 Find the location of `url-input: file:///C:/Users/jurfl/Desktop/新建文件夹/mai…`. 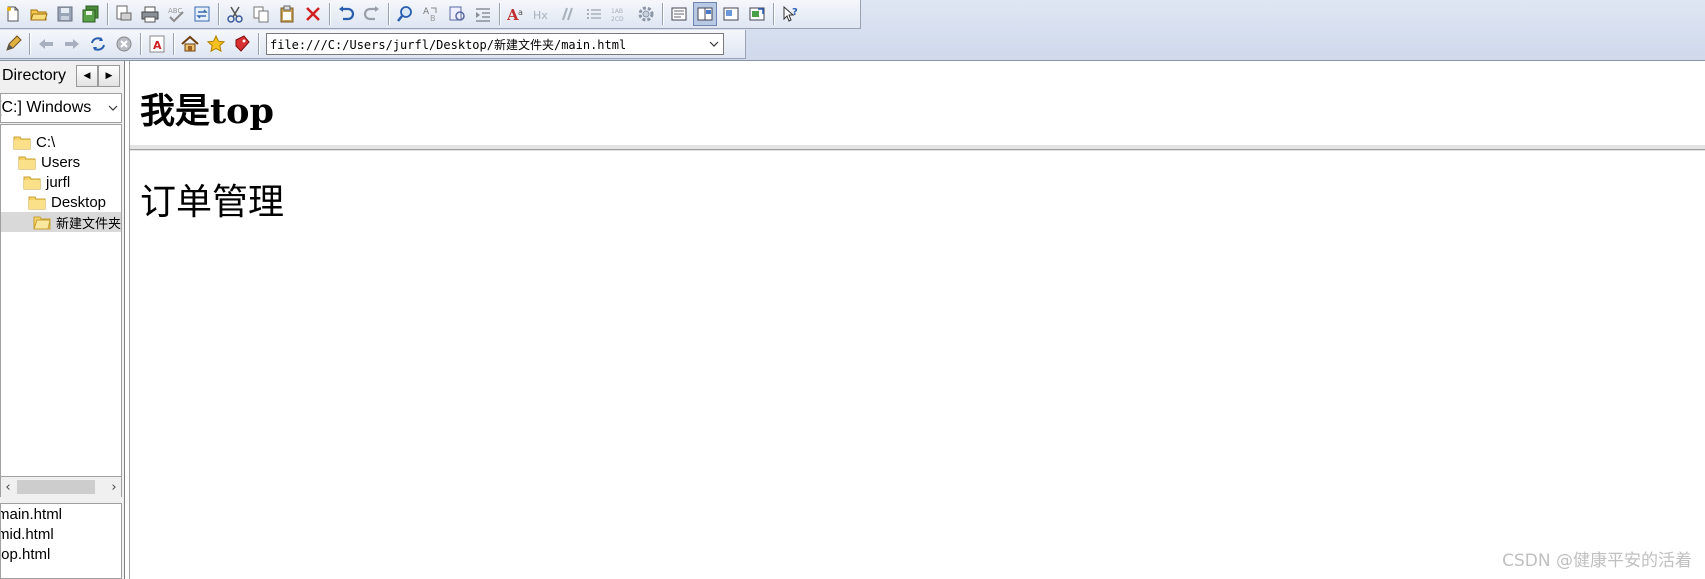

url-input: file:///C:/Users/jurfl/Desktop/新建文件夹/mai… is located at coordinates (486, 44).